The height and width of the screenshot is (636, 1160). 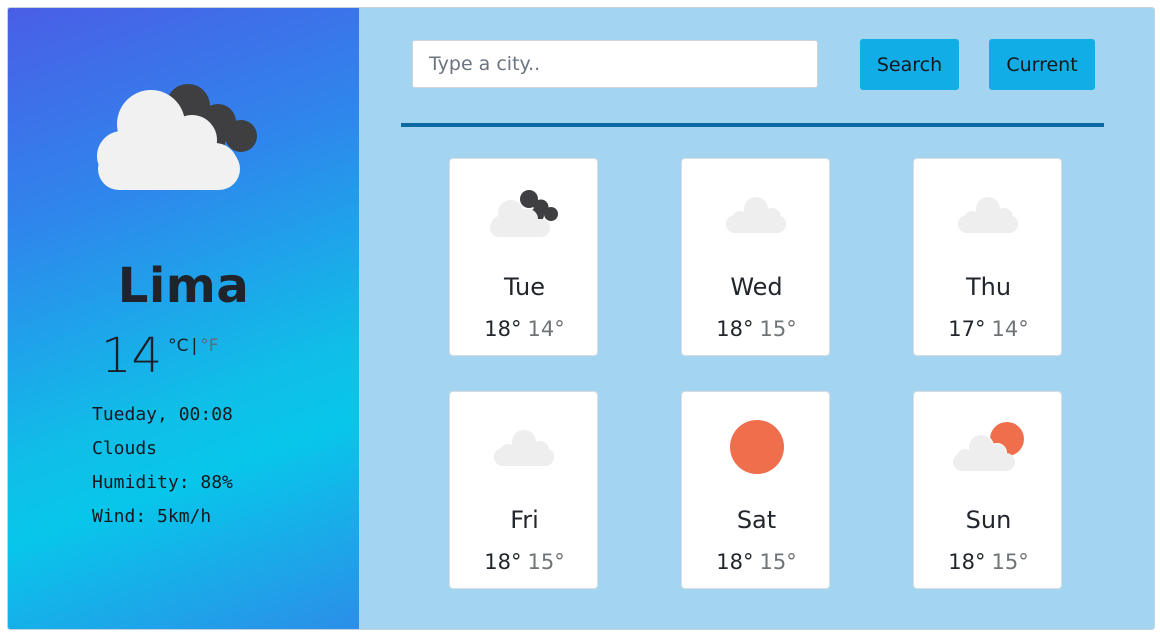 What do you see at coordinates (209, 346) in the screenshot?
I see `fahrenheit-link: °F` at bounding box center [209, 346].